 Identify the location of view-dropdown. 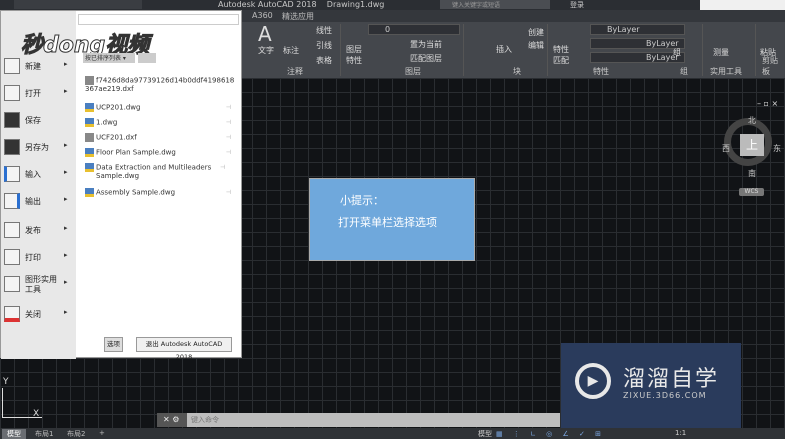
(147, 58).